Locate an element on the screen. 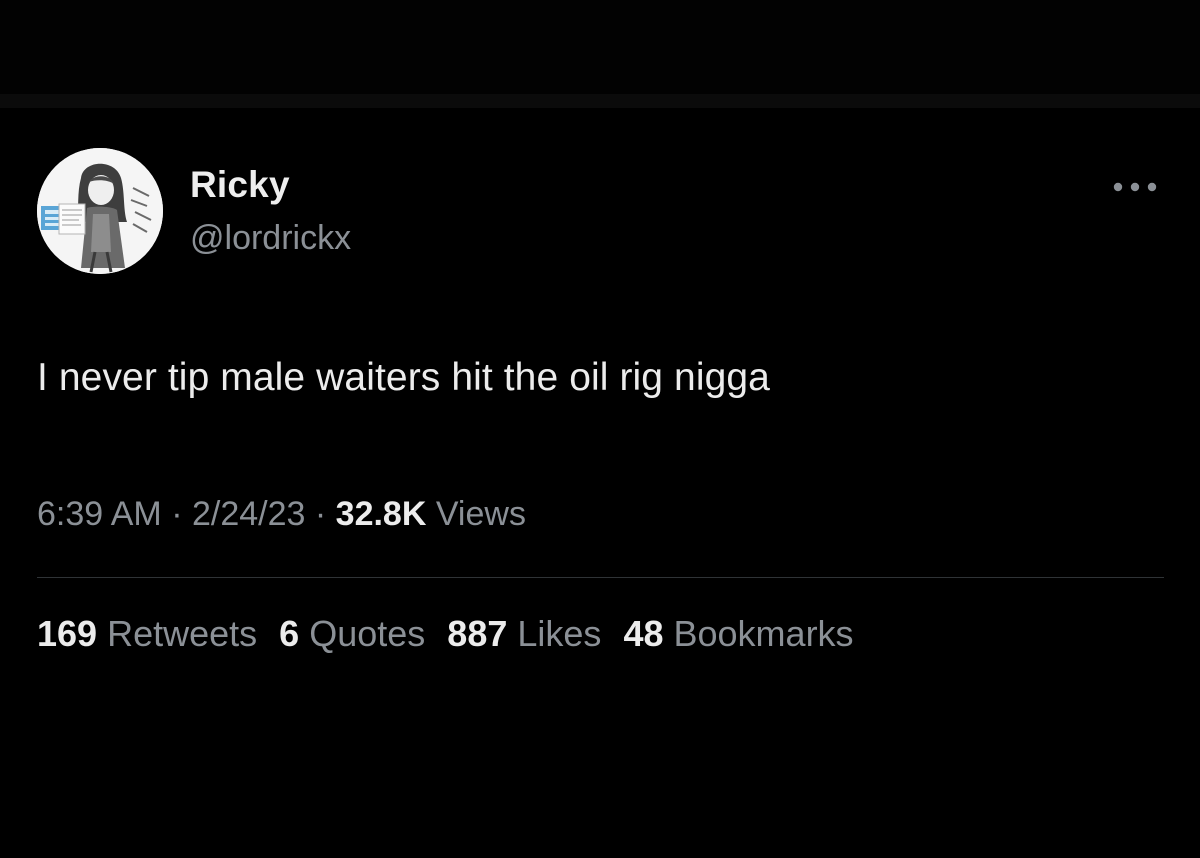 The image size is (1200, 858). bookmarks-count: 48 is located at coordinates (643, 633).